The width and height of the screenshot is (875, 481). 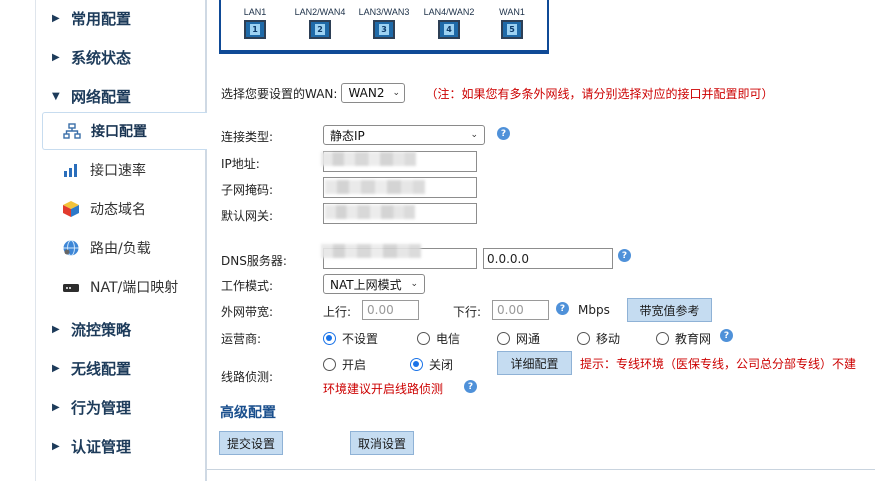 What do you see at coordinates (119, 132) in the screenshot?
I see `sidebar-item-label: 接口配置` at bounding box center [119, 132].